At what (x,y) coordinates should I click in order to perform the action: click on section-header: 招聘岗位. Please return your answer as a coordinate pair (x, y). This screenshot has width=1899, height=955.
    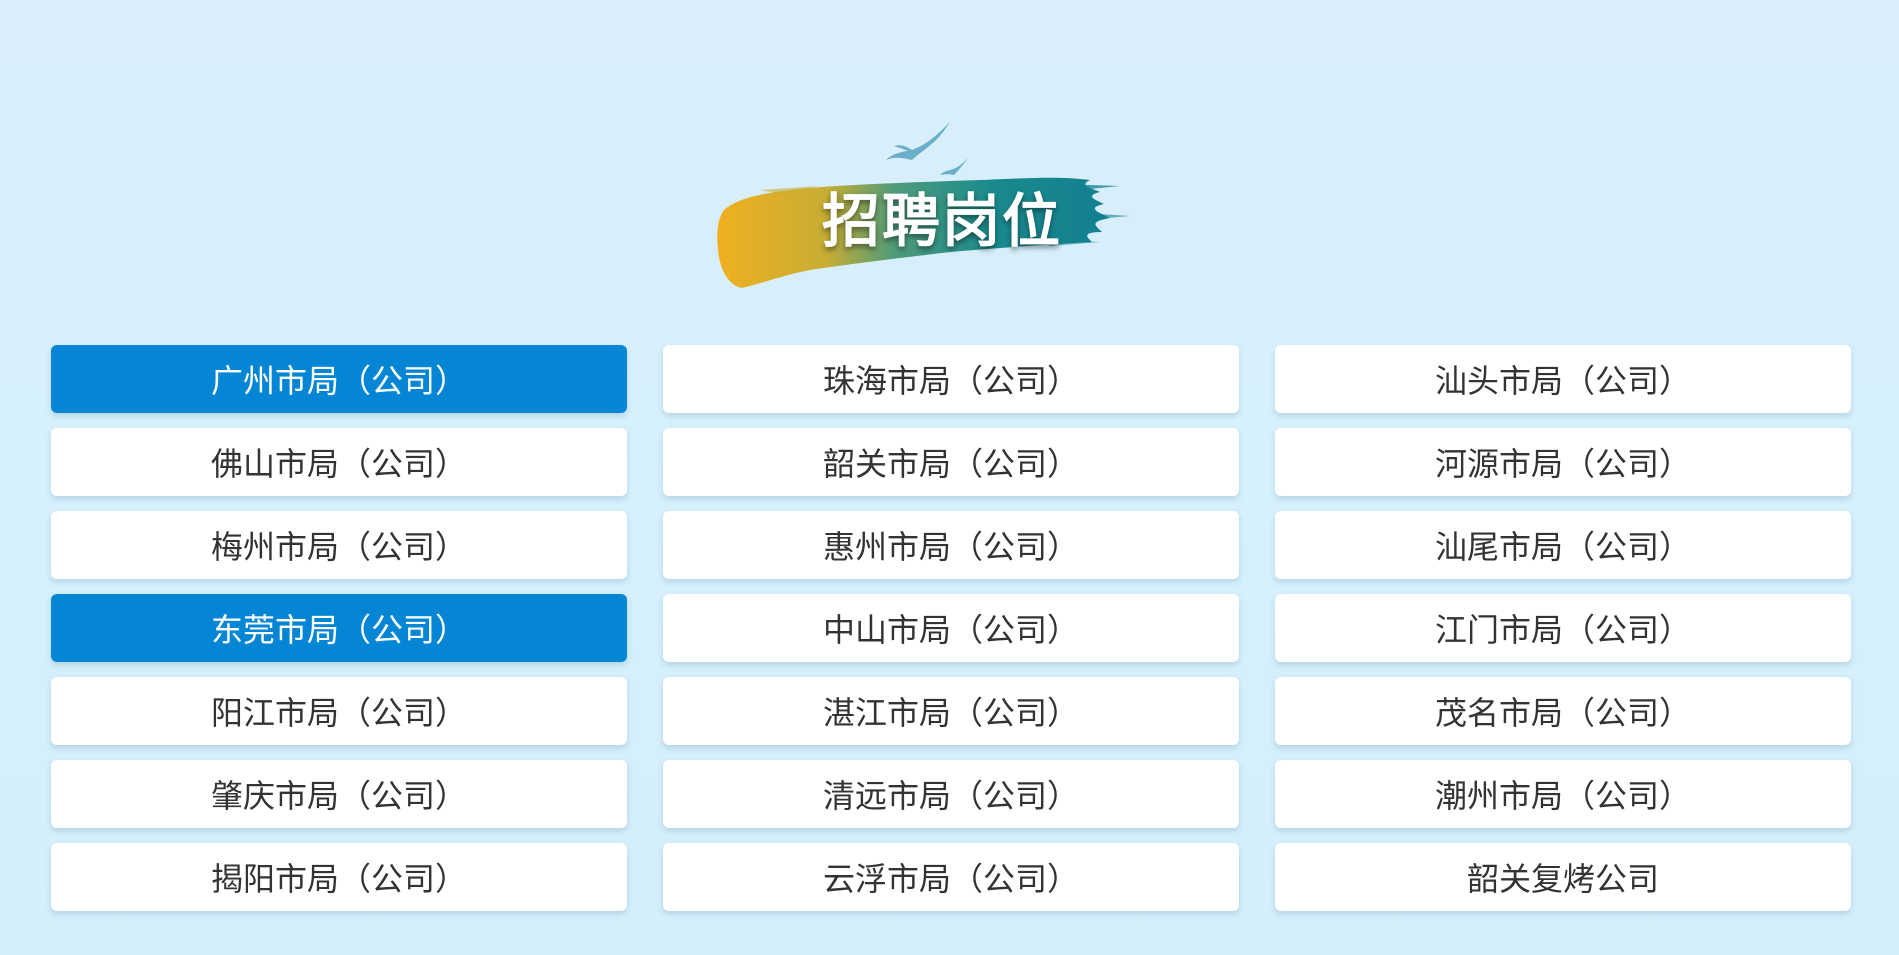
    Looking at the image, I should click on (950, 205).